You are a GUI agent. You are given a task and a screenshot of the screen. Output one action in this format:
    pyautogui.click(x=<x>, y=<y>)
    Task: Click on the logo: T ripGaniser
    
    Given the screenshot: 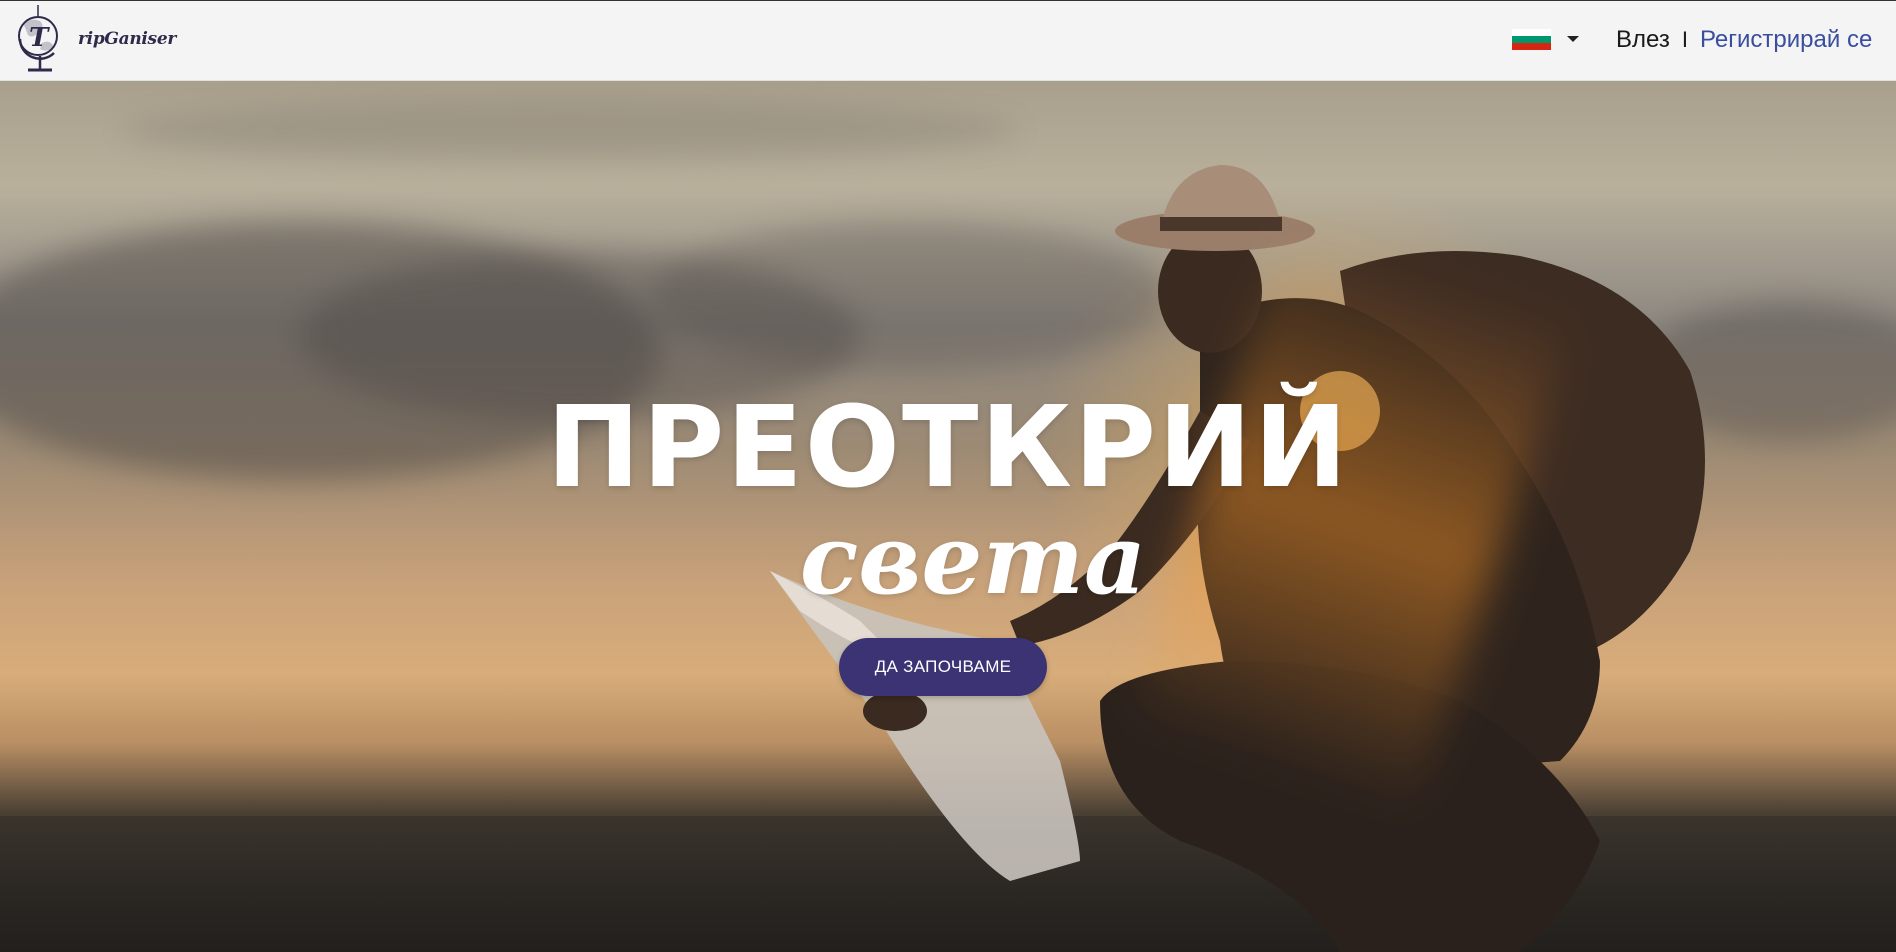 What is the action you would take?
    pyautogui.click(x=96, y=41)
    